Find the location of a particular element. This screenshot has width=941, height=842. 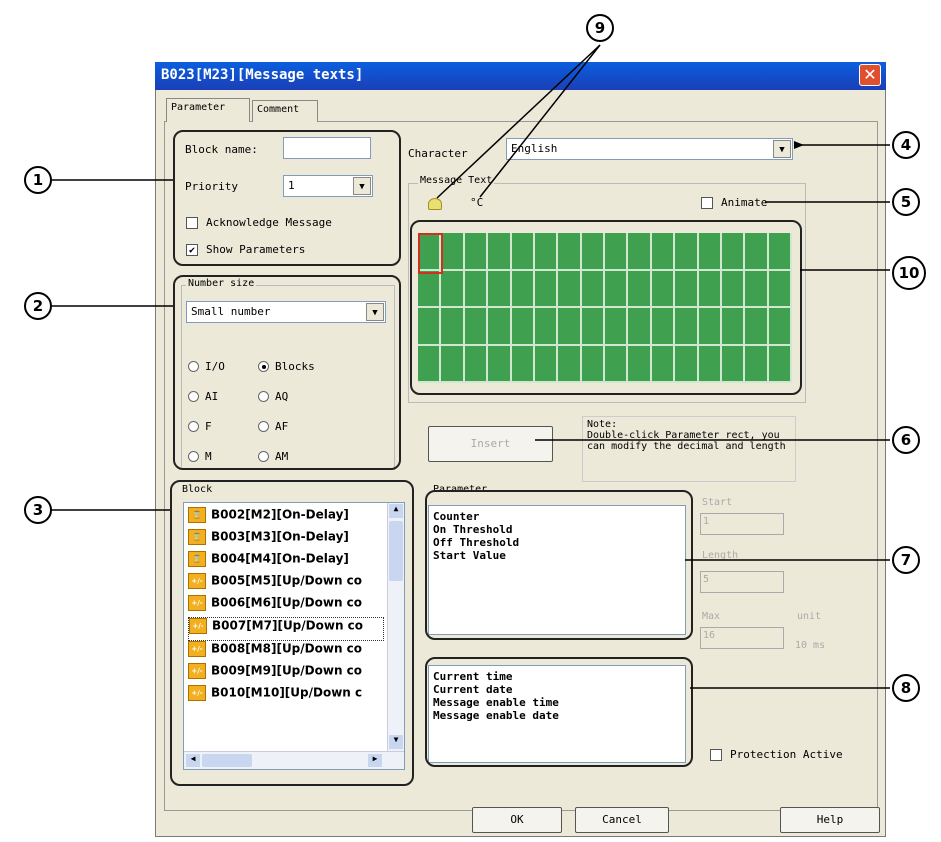

callout-badge-8: 8 is located at coordinates (906, 688).